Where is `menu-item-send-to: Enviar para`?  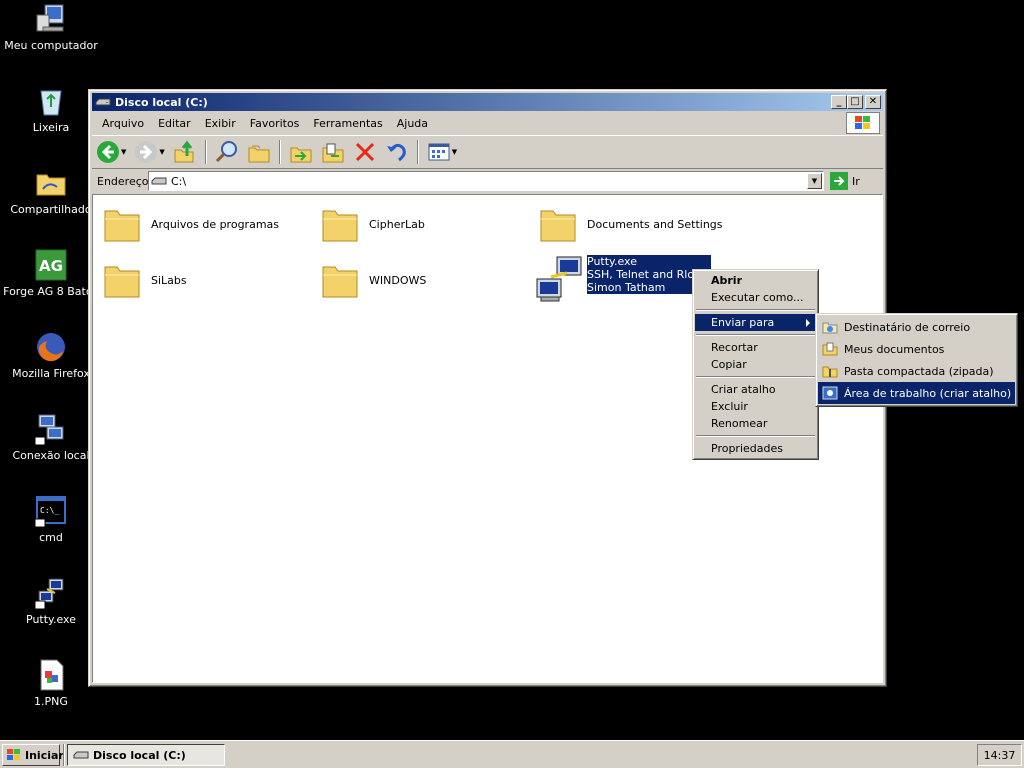 menu-item-send-to: Enviar para is located at coordinates (755, 322).